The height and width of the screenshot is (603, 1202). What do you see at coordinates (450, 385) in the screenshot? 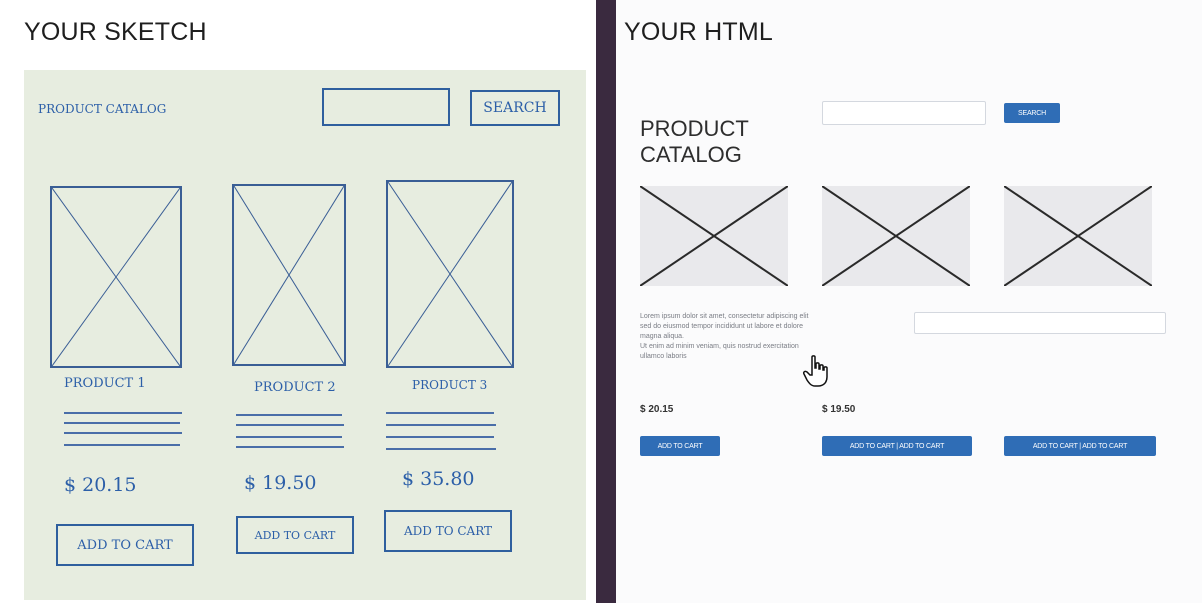
I see `sketch-product-name-3: PRODUCT 3` at bounding box center [450, 385].